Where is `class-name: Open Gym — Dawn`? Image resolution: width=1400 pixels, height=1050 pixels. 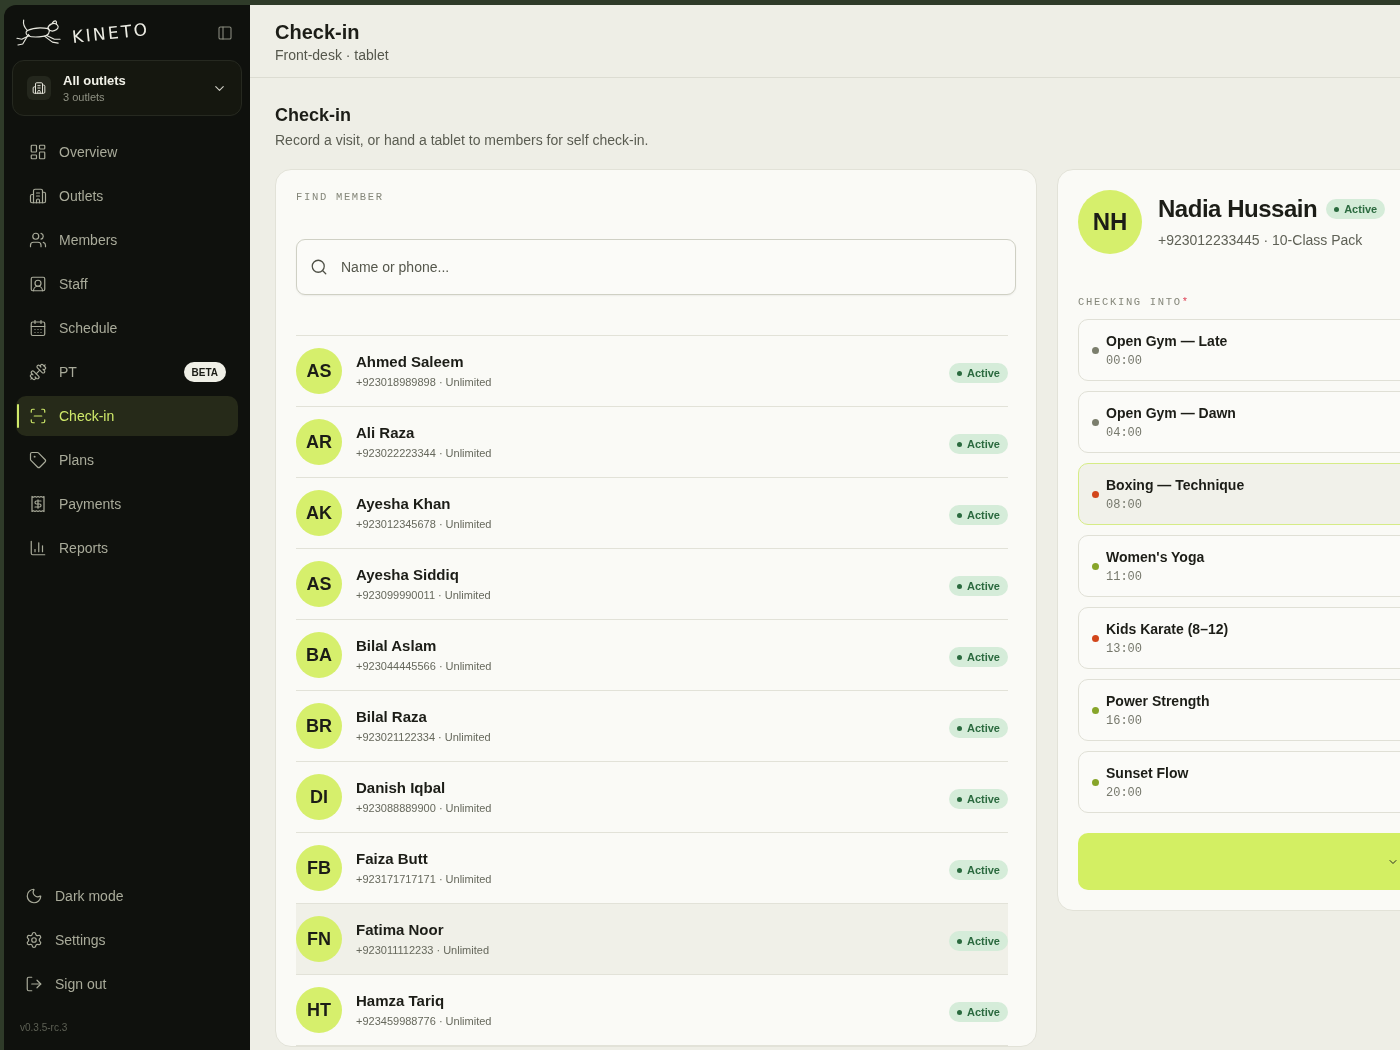
class-name: Open Gym — Dawn is located at coordinates (1171, 412).